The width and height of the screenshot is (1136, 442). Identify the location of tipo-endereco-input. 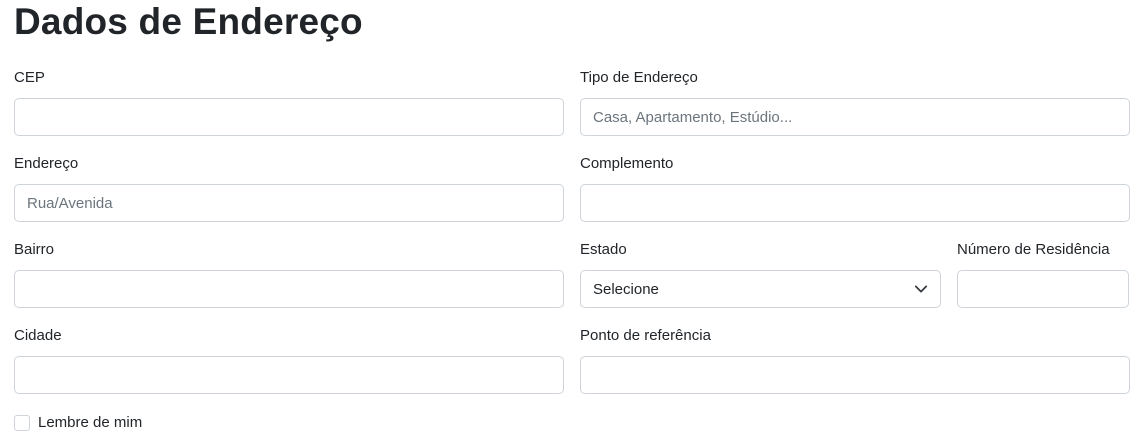
(855, 117).